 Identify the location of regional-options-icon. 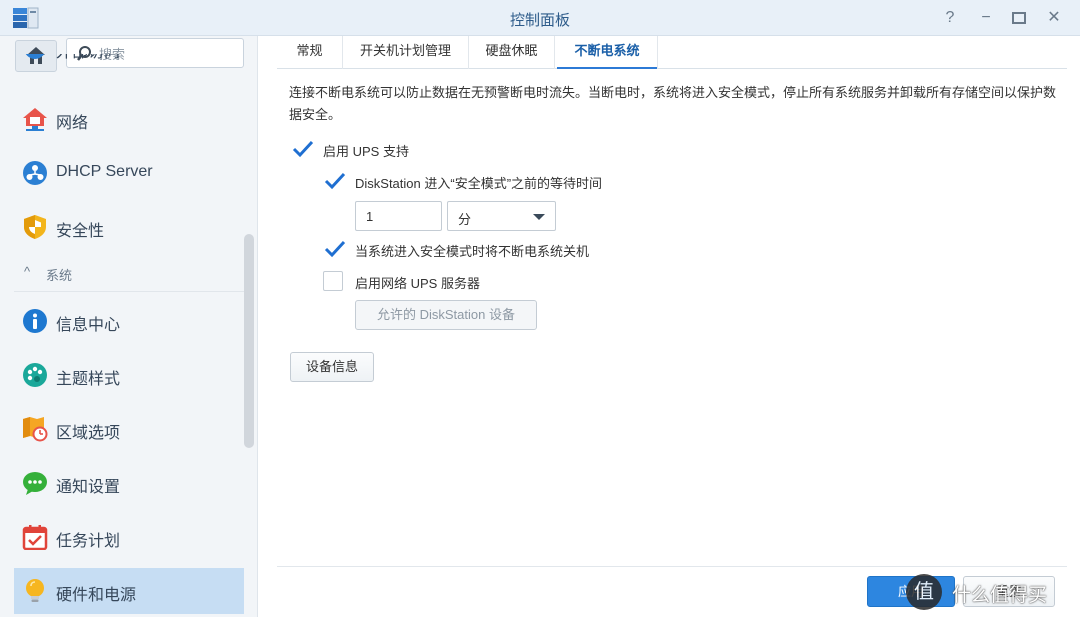
(35, 429).